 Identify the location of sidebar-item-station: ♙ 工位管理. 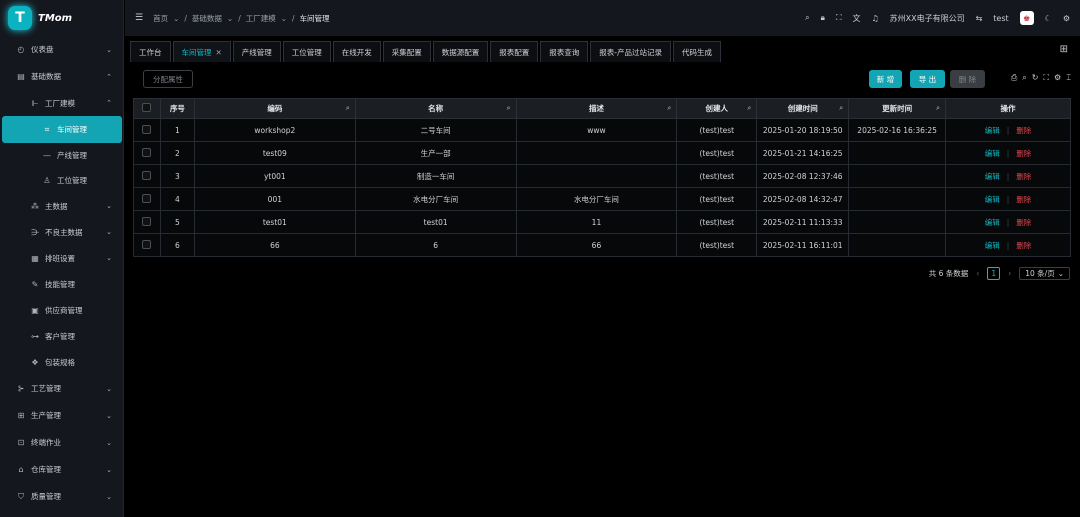
(62, 180).